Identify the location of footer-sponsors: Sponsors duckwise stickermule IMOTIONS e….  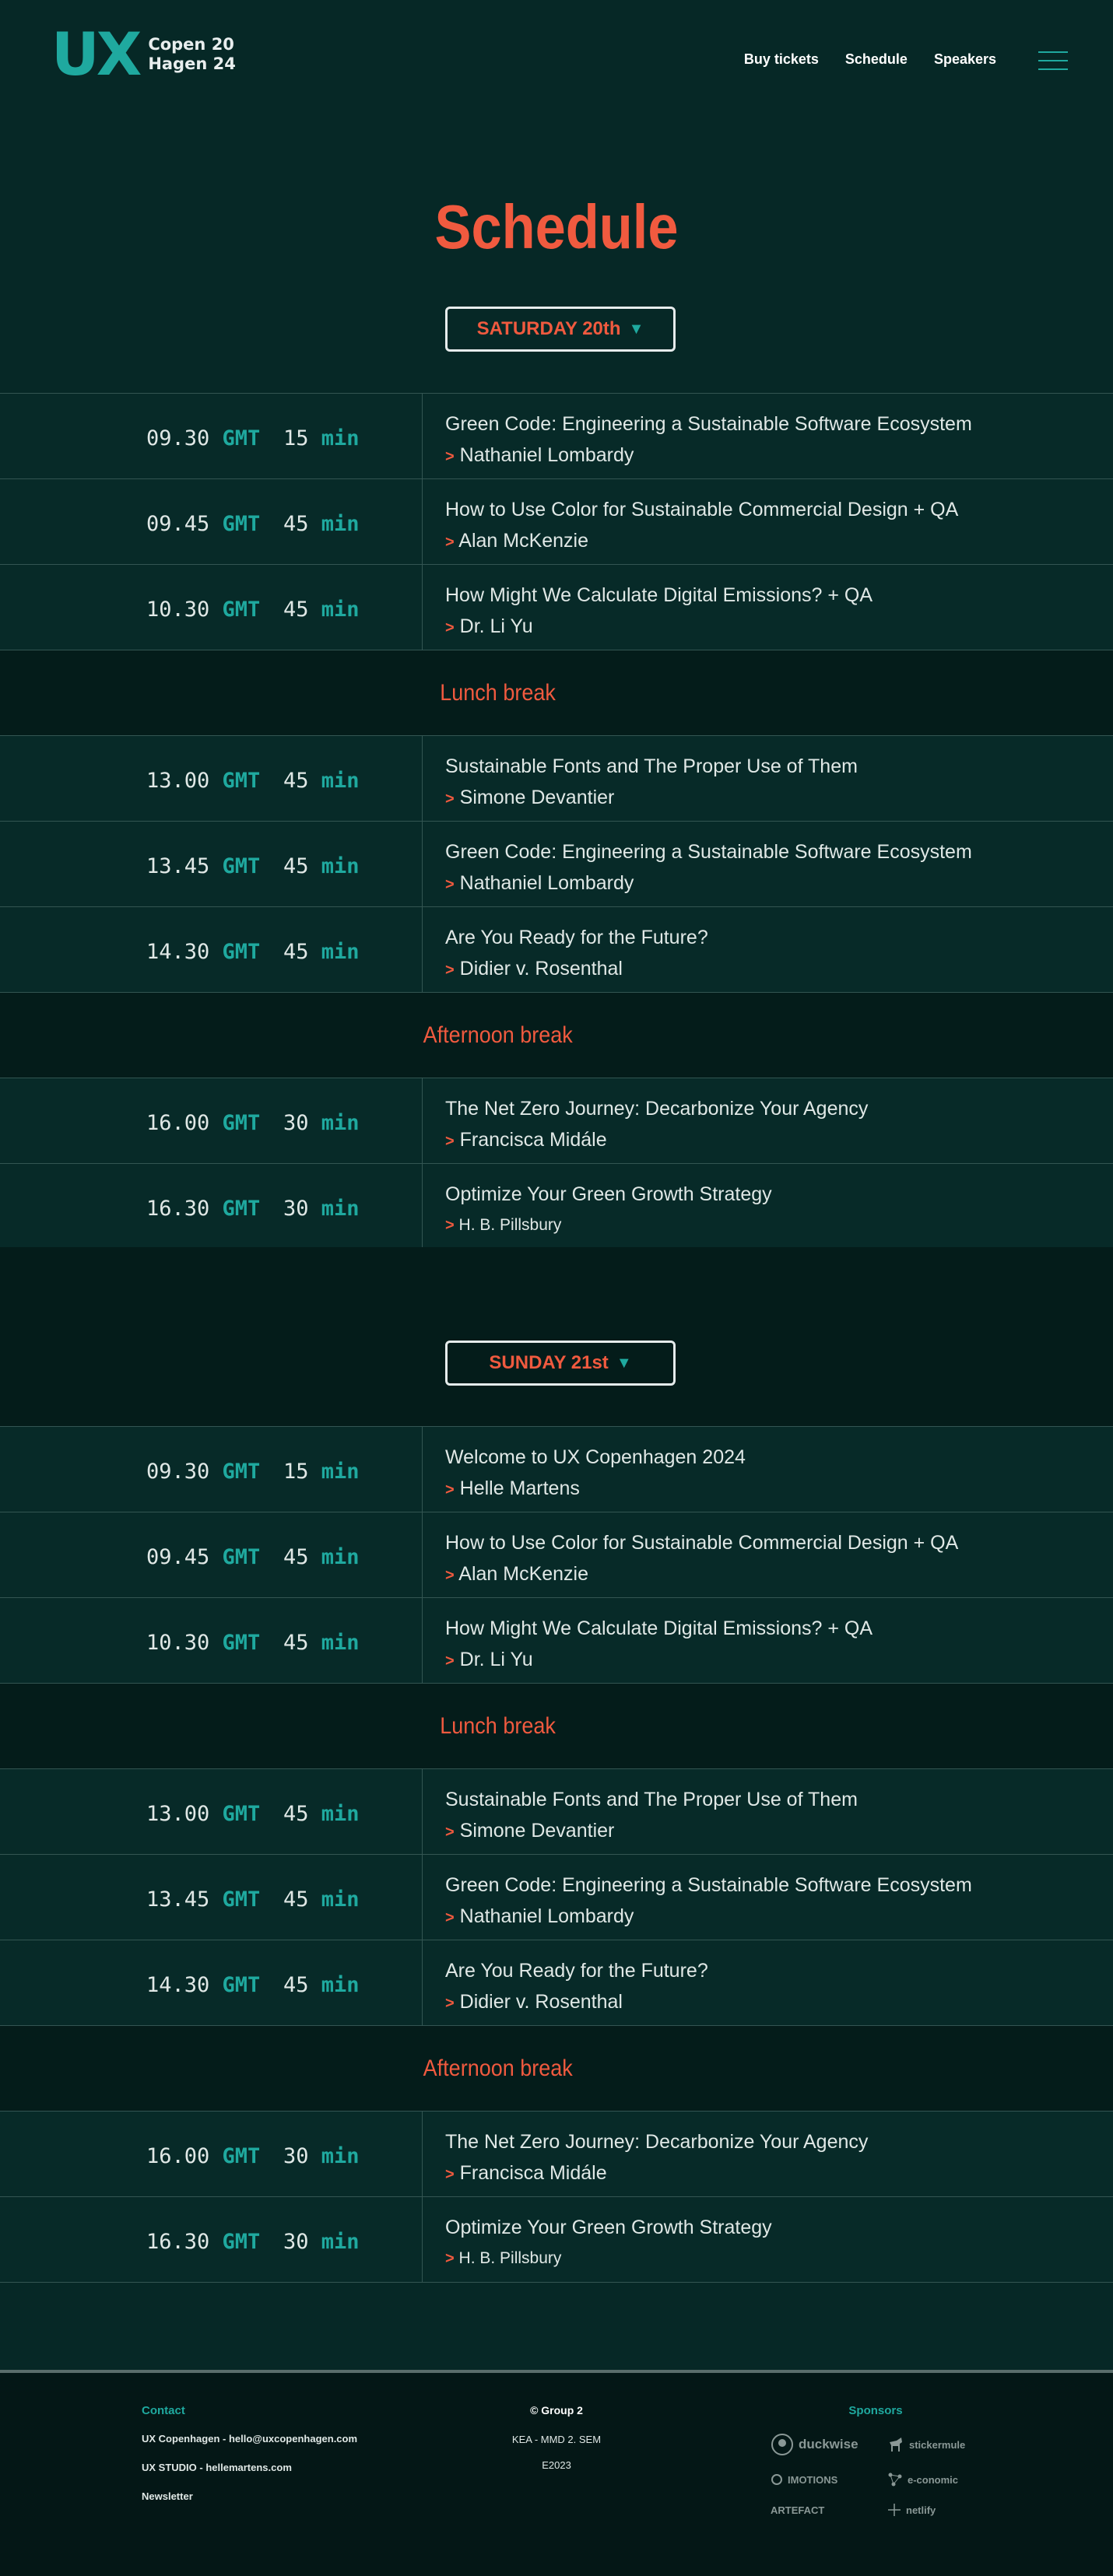
(876, 2460).